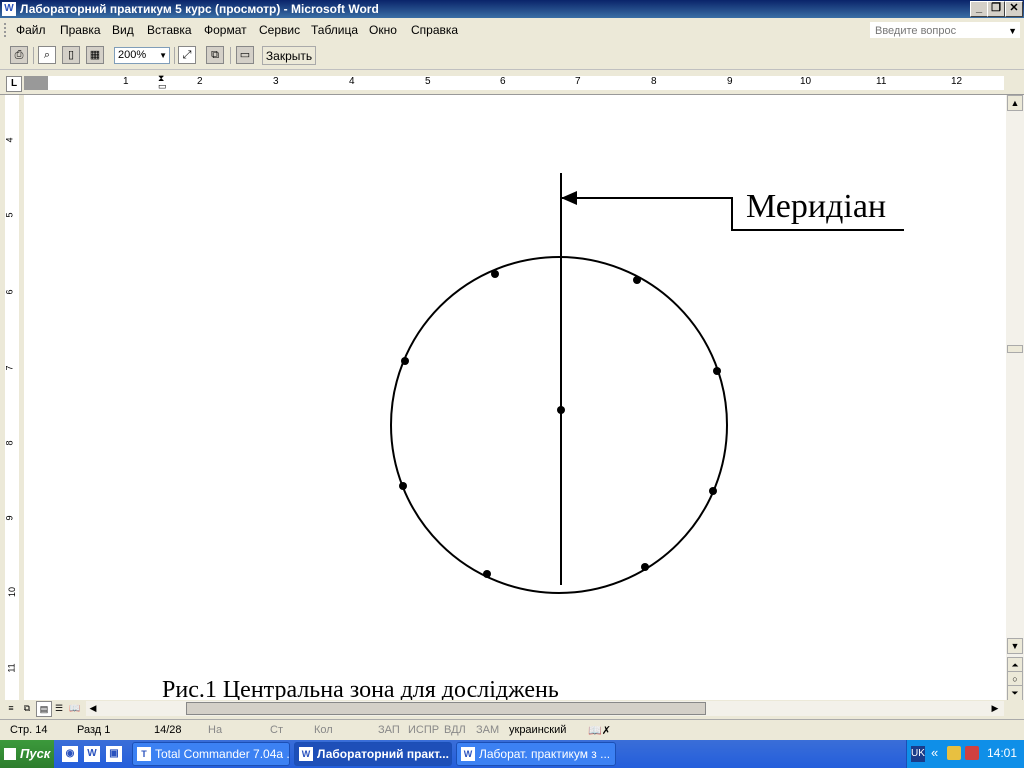 The image size is (1024, 768). Describe the element at coordinates (6, 30) in the screenshot. I see `toolbar-grip` at that location.